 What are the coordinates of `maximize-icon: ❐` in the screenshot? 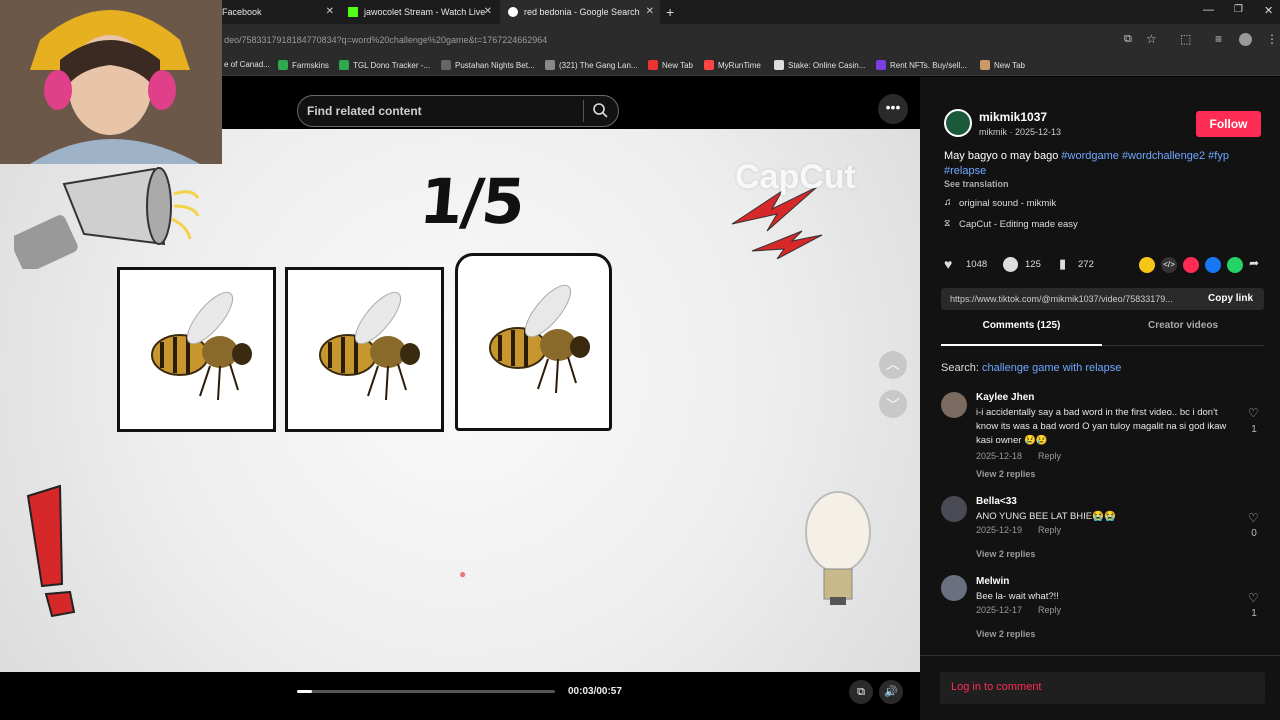 It's located at (1238, 9).